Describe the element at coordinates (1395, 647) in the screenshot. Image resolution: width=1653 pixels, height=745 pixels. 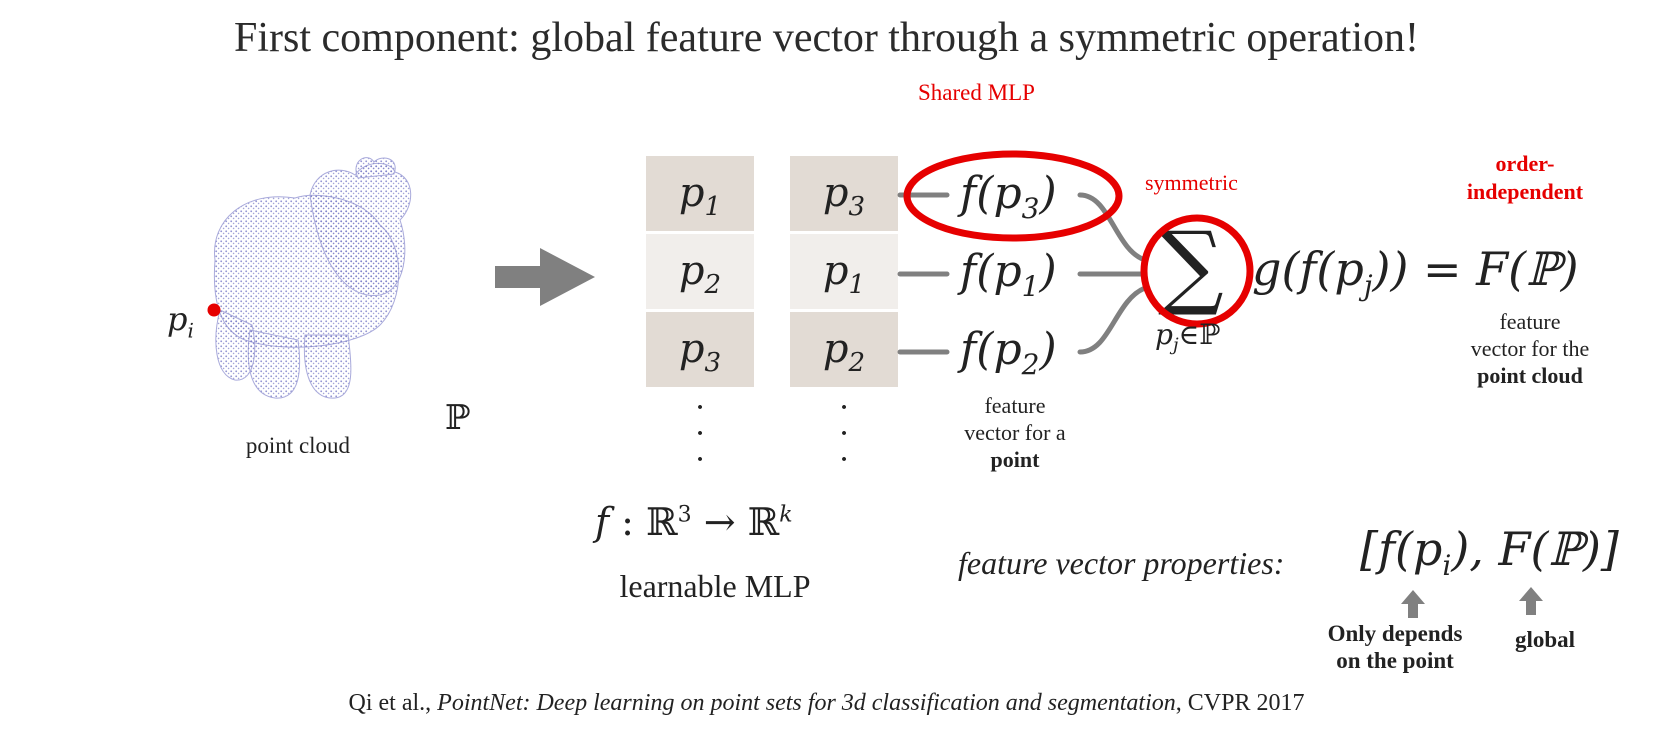
I see `only-depends-caption: Only depends on the point` at that location.